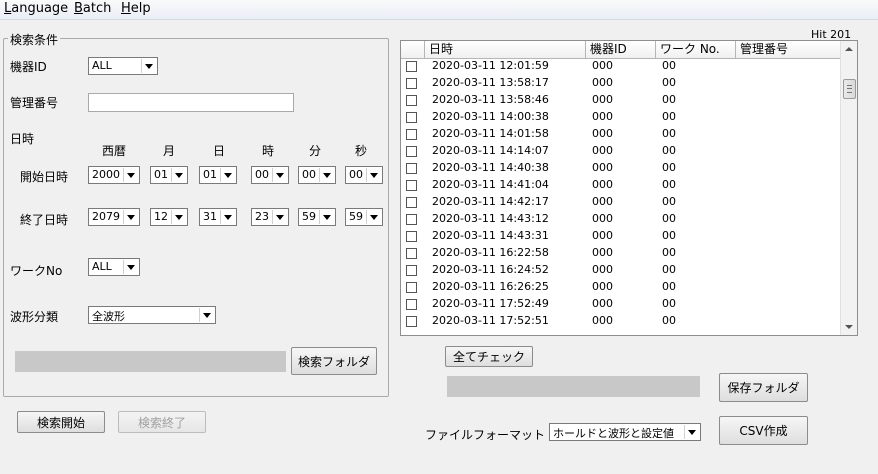  What do you see at coordinates (621, 270) in the screenshot?
I see `table-row: 2020-03-11 16:24:52 000 00` at bounding box center [621, 270].